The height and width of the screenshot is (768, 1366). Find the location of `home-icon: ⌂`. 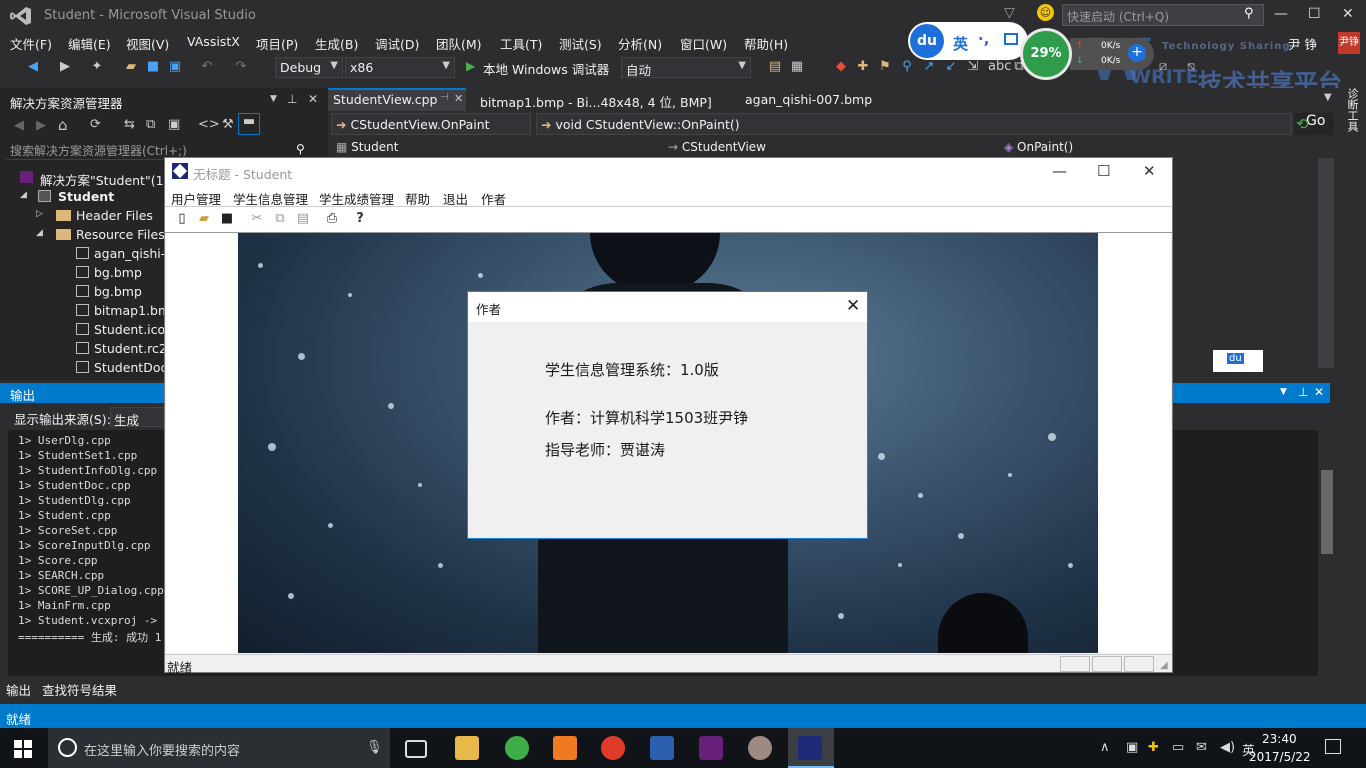

home-icon: ⌂ is located at coordinates (63, 125).